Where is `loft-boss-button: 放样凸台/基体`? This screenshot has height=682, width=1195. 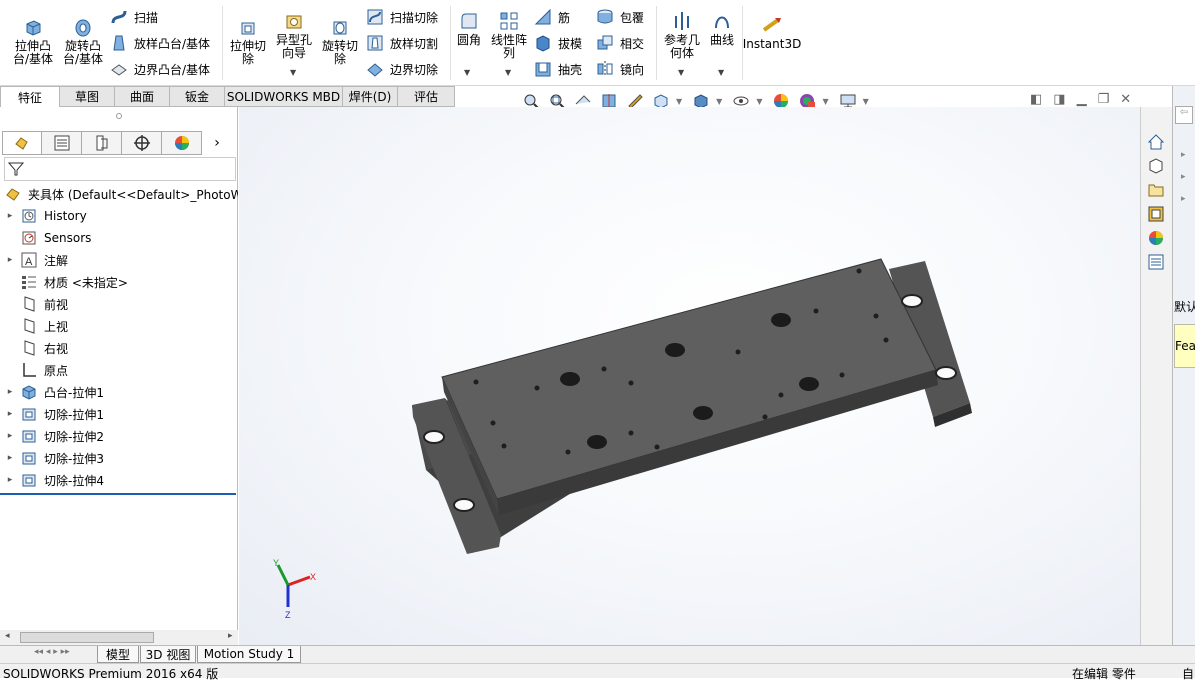 loft-boss-button: 放样凸台/基体 is located at coordinates (160, 43).